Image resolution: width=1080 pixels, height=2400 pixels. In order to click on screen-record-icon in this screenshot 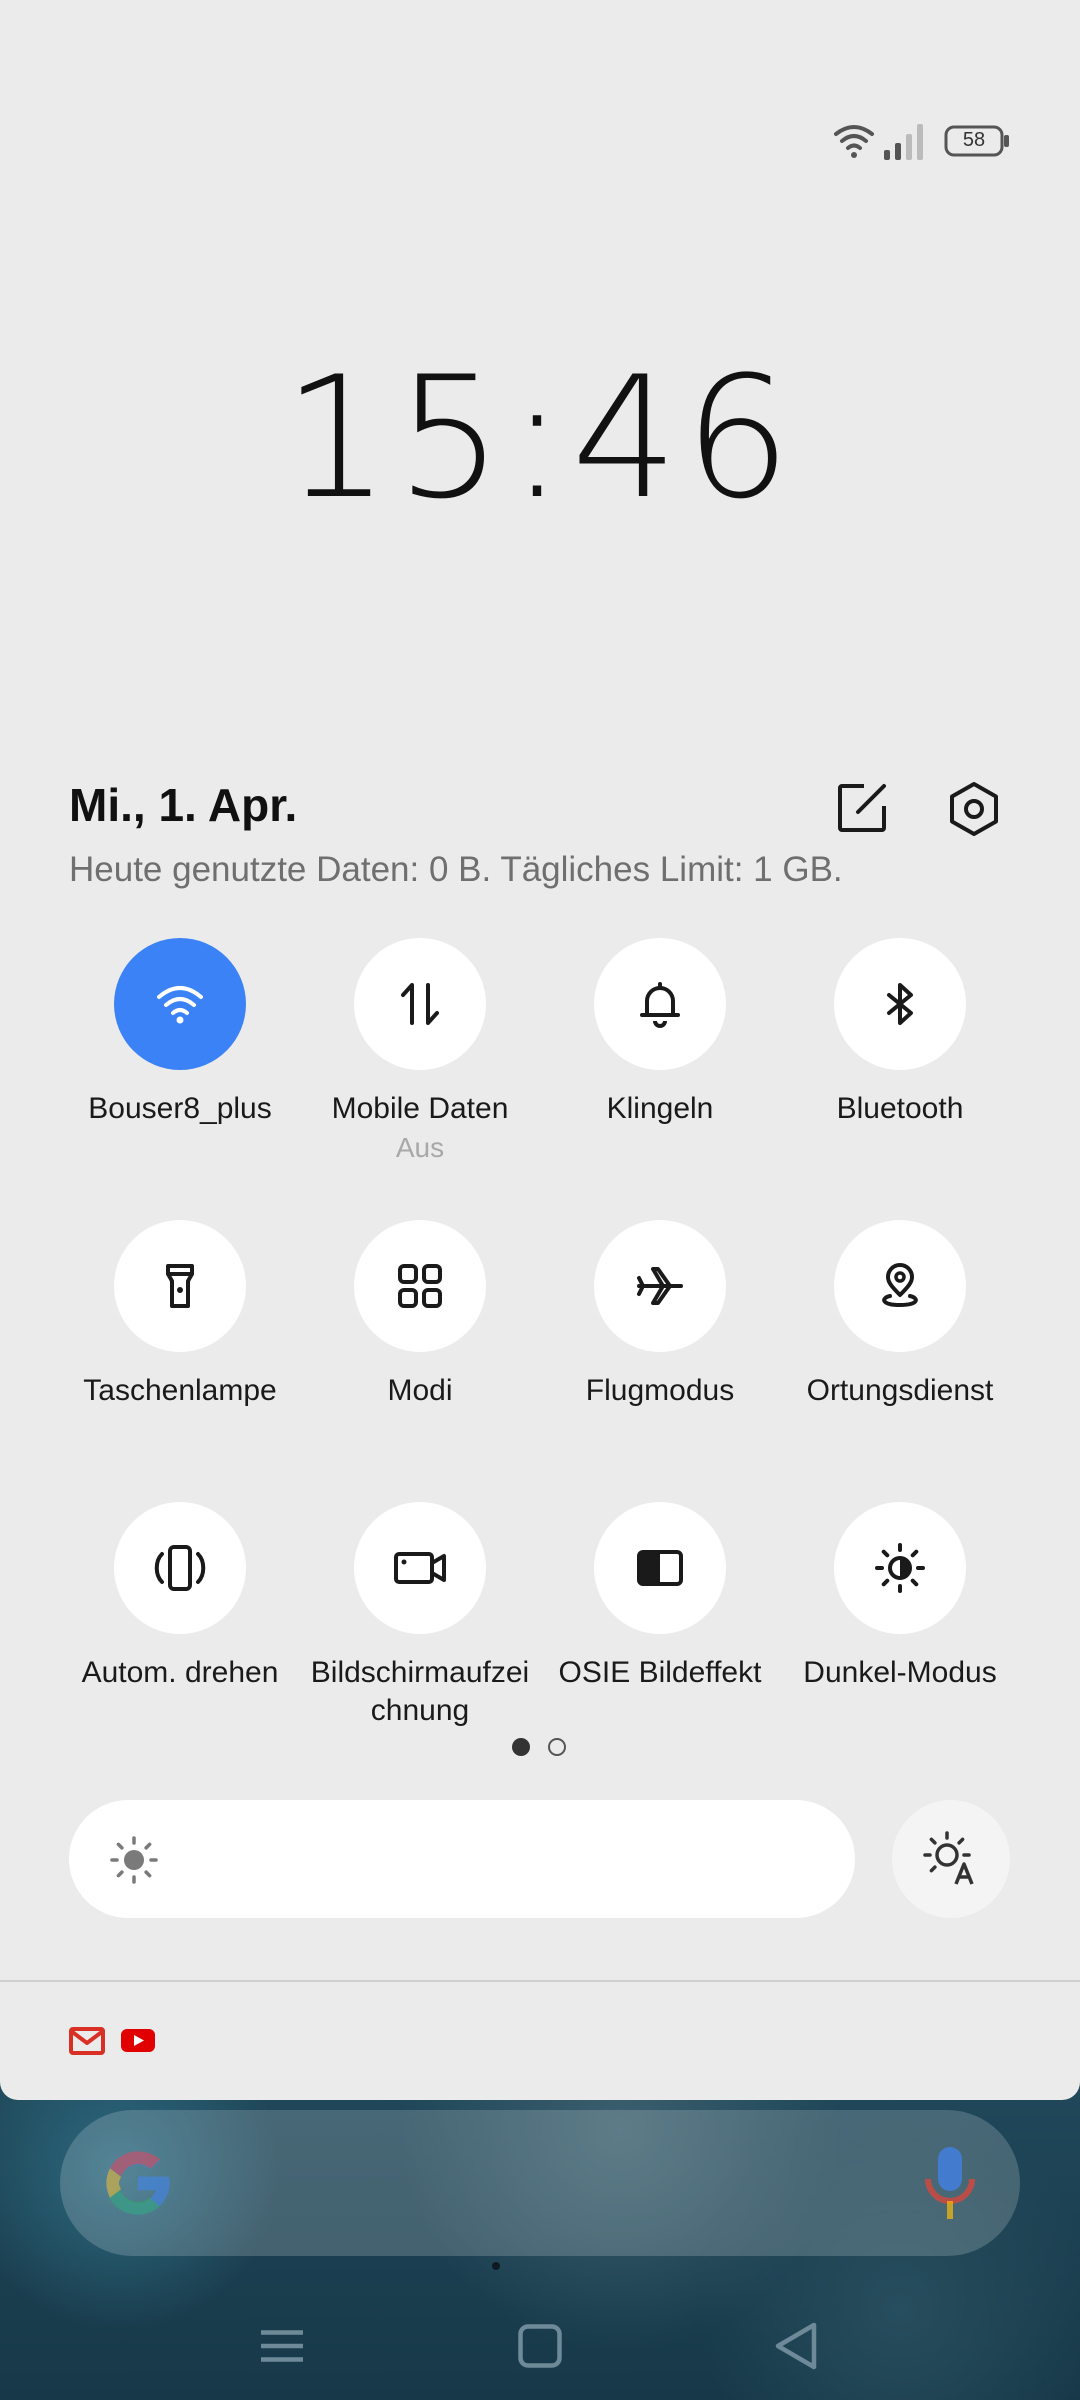, I will do `click(420, 1568)`.